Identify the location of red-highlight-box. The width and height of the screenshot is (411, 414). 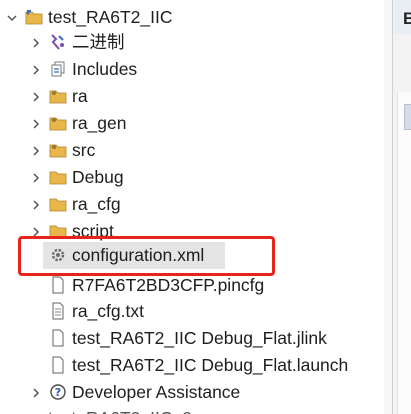
(146, 256).